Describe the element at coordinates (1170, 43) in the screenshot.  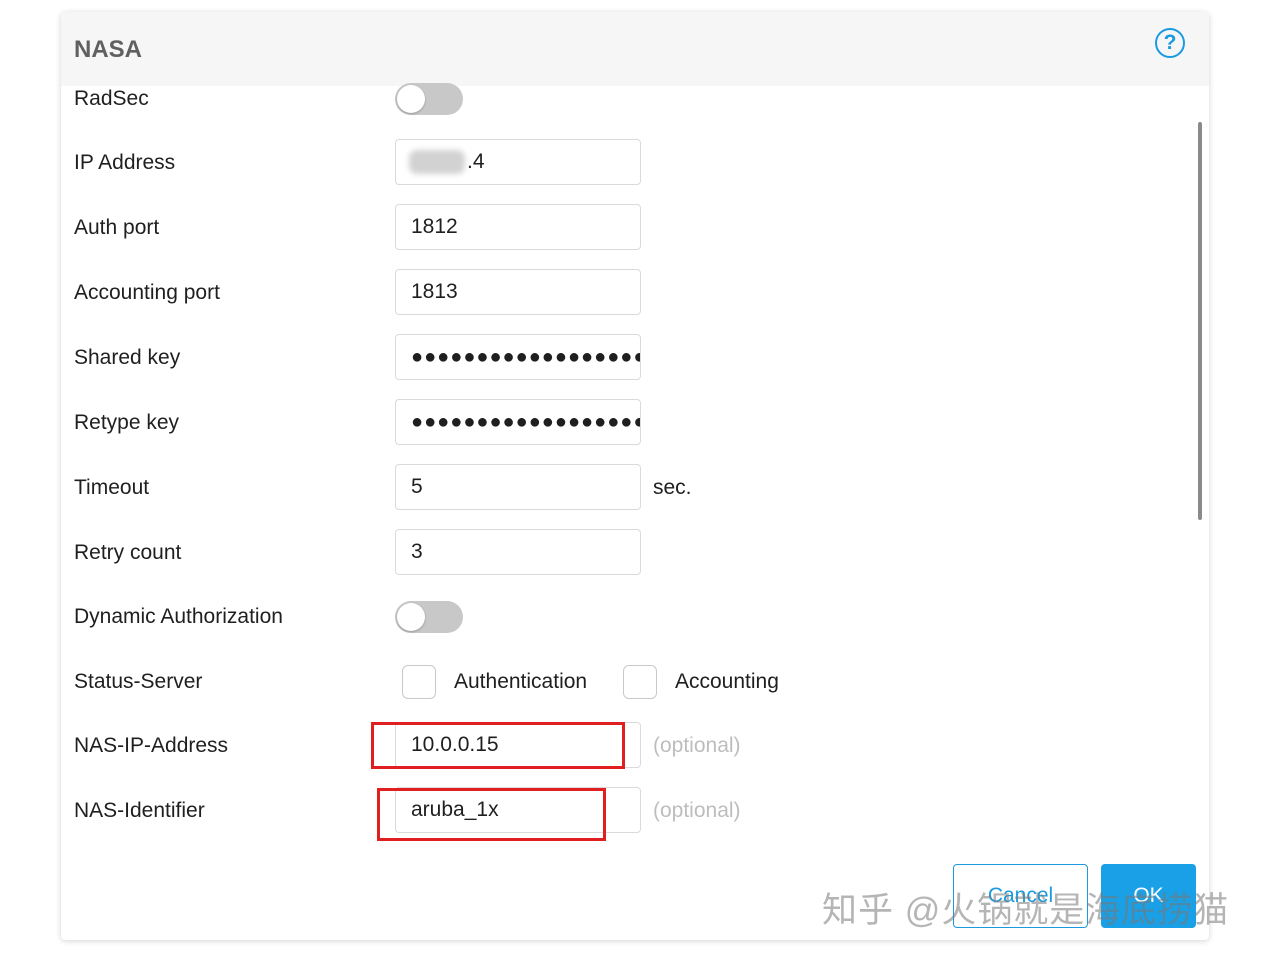
I see `help-icon: ?` at that location.